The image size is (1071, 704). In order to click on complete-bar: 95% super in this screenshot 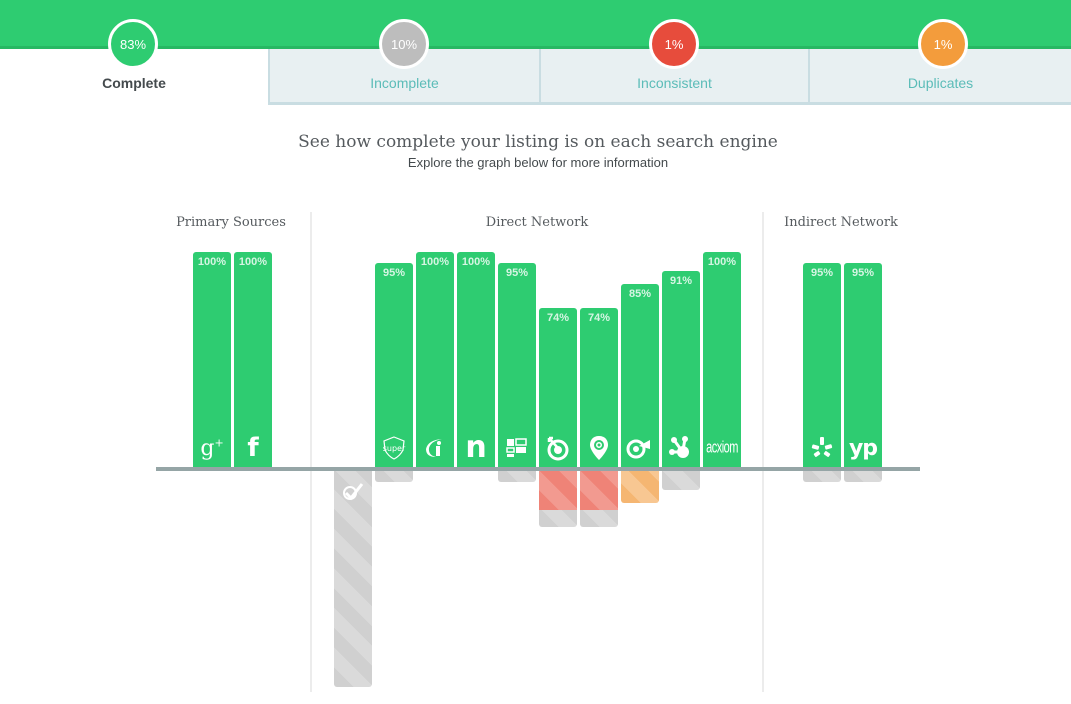, I will do `click(394, 365)`.